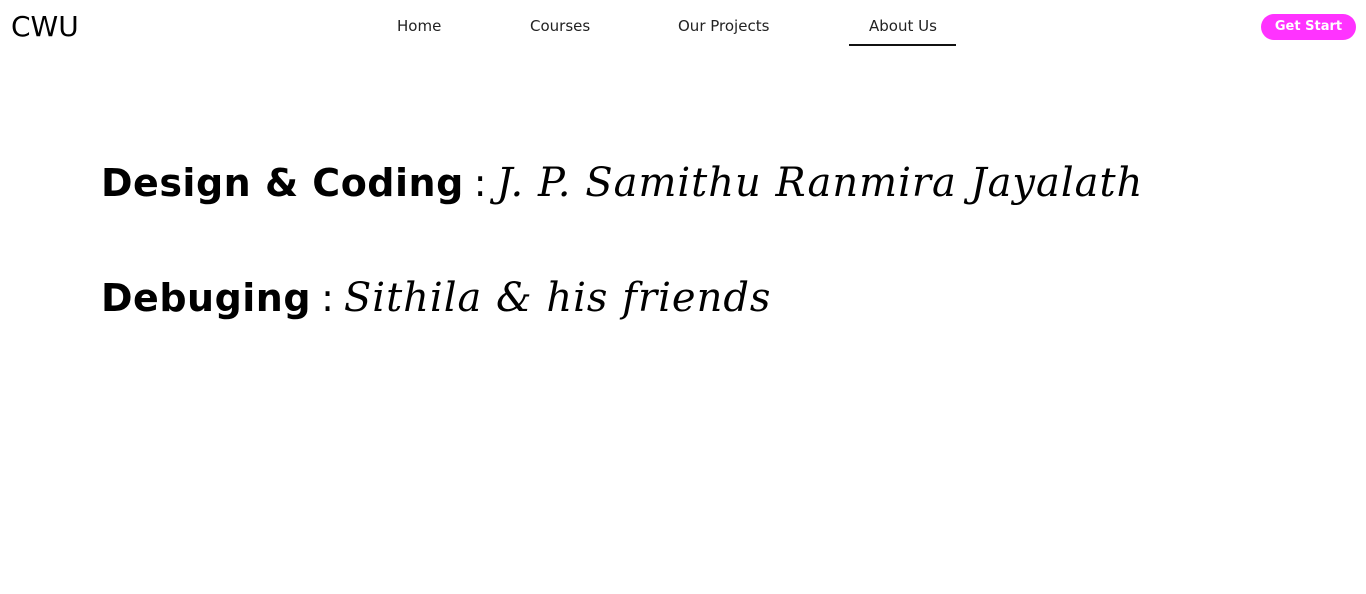 Image resolution: width=1366 pixels, height=594 pixels. What do you see at coordinates (560, 26) in the screenshot?
I see `nav-link-courses: Courses` at bounding box center [560, 26].